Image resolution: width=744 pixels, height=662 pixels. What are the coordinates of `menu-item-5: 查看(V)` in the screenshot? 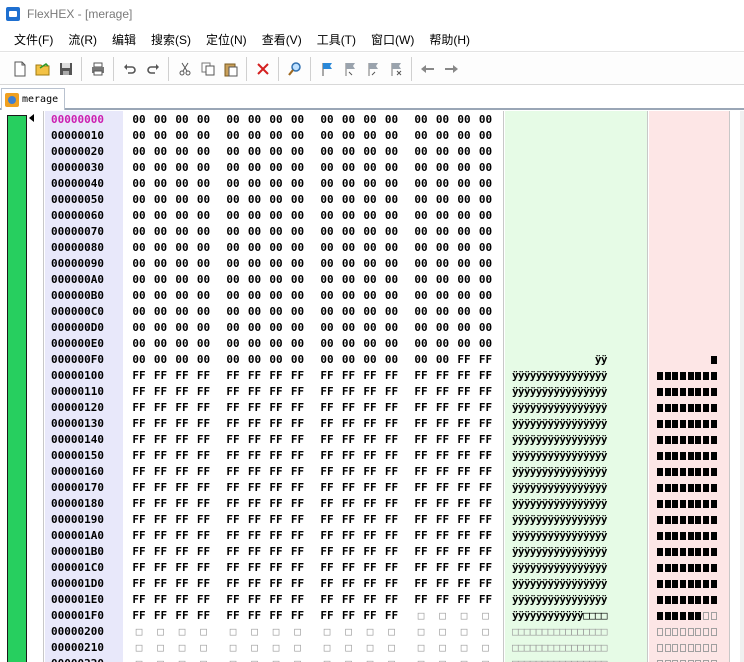 It's located at (282, 39).